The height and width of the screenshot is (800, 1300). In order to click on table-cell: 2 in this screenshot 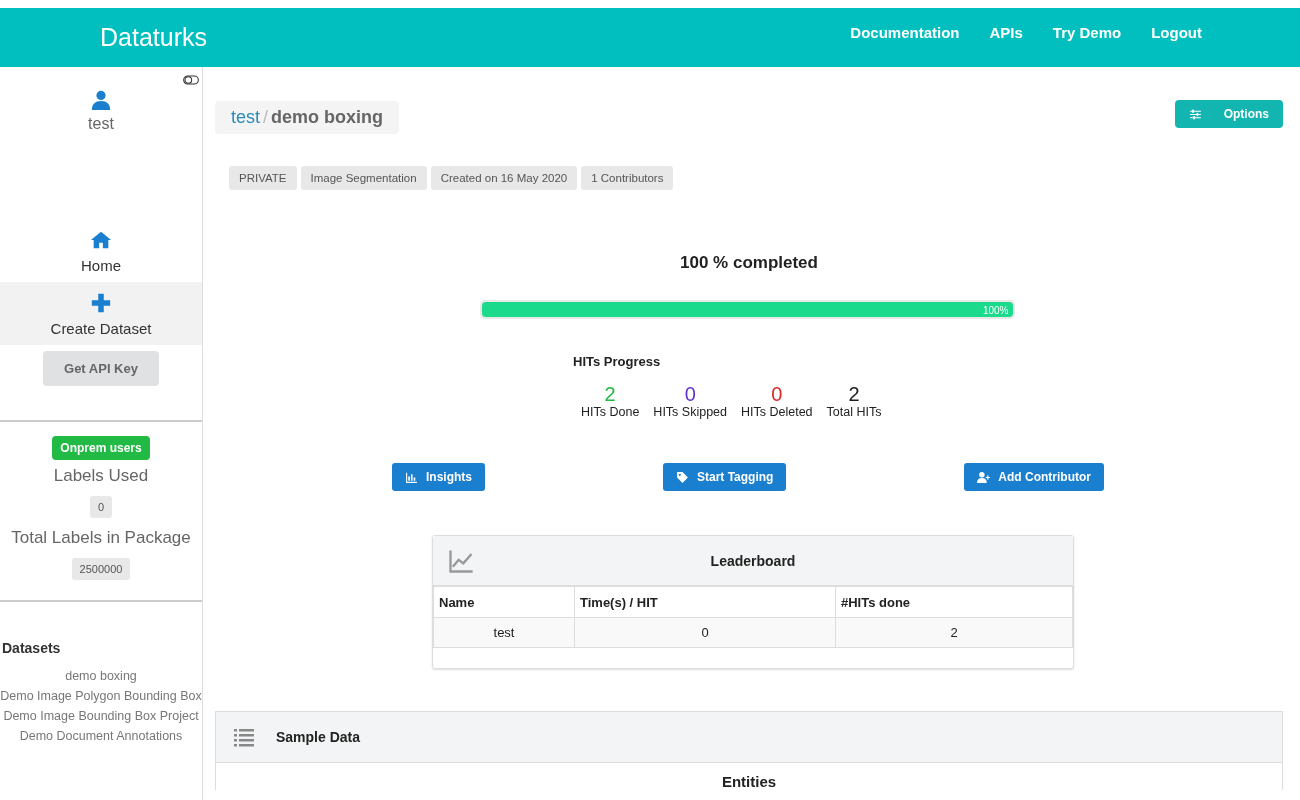, I will do `click(954, 632)`.